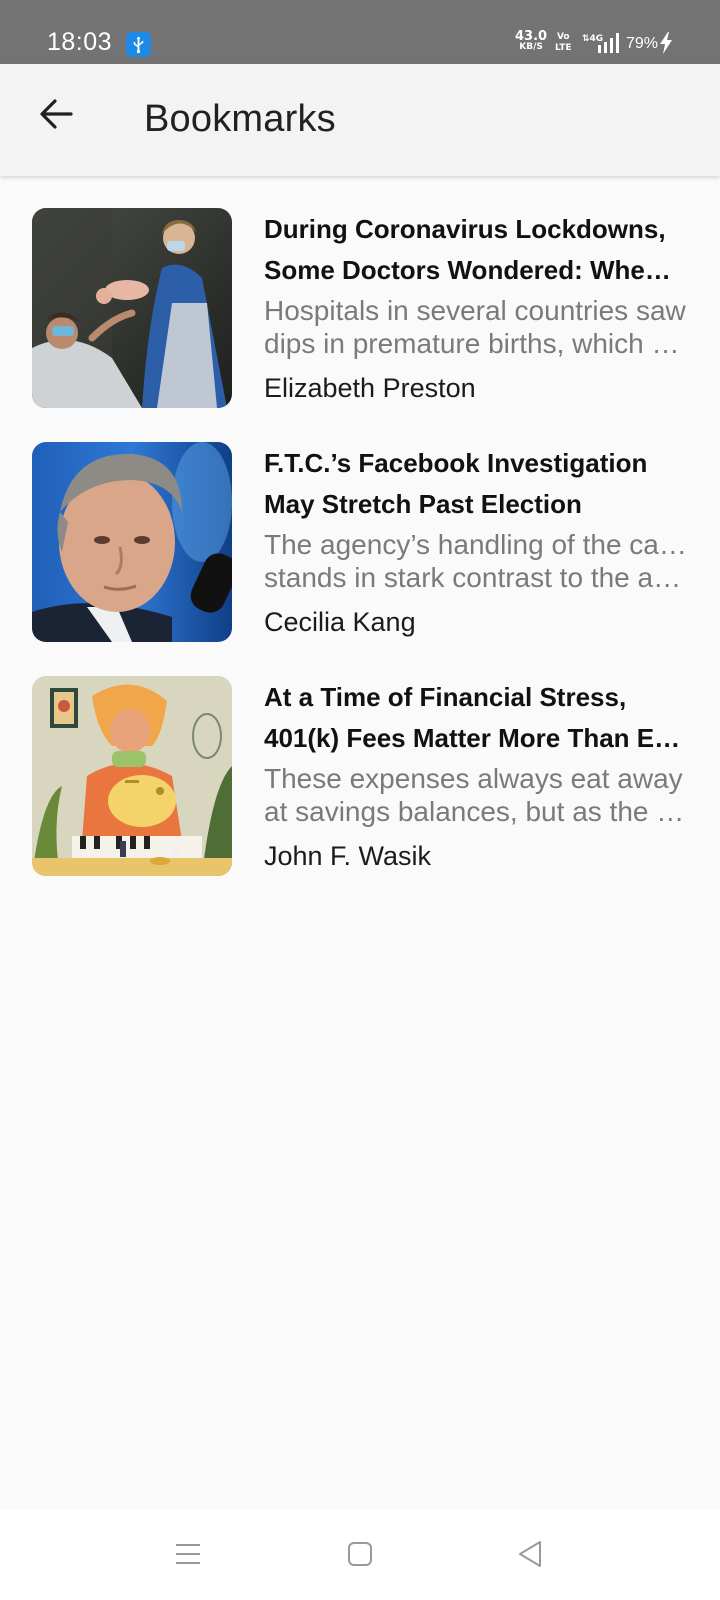 The image size is (720, 1600). Describe the element at coordinates (370, 388) in the screenshot. I see `article-author: Elizabeth Preston` at that location.